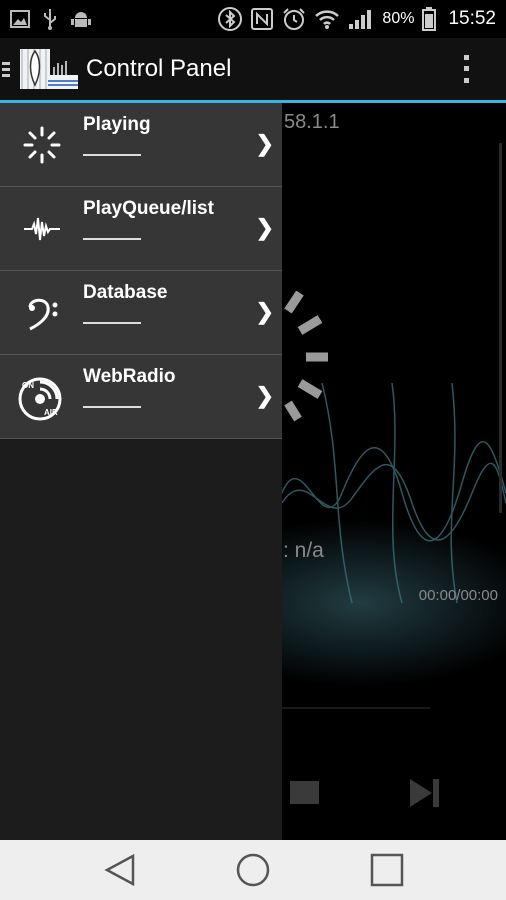 Image resolution: width=506 pixels, height=900 pixels. I want to click on status-bar: 80% 15:52, so click(253, 19).